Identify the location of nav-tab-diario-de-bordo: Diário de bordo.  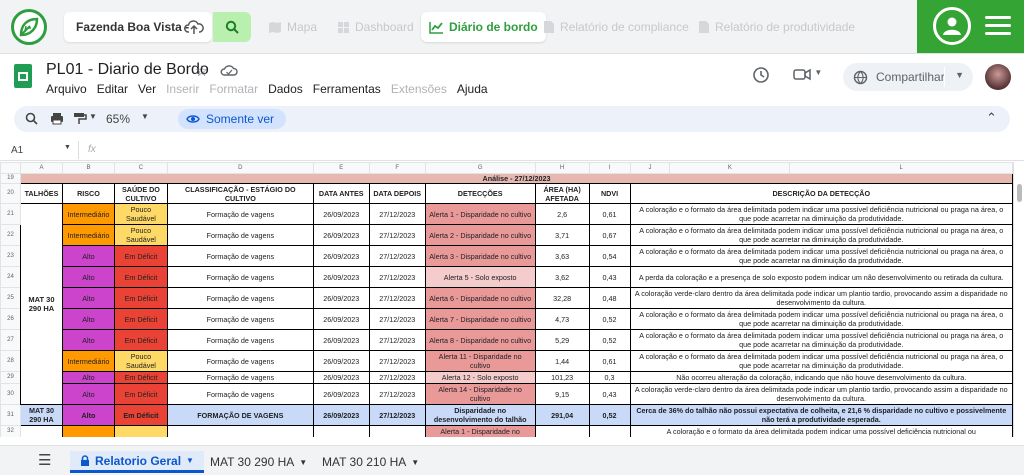
(483, 27).